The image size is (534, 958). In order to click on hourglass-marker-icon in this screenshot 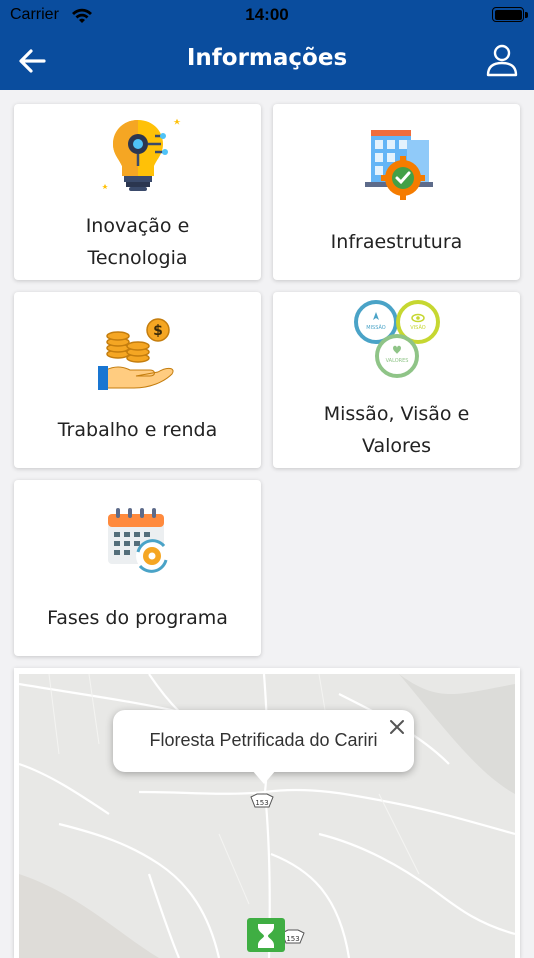, I will do `click(266, 936)`.